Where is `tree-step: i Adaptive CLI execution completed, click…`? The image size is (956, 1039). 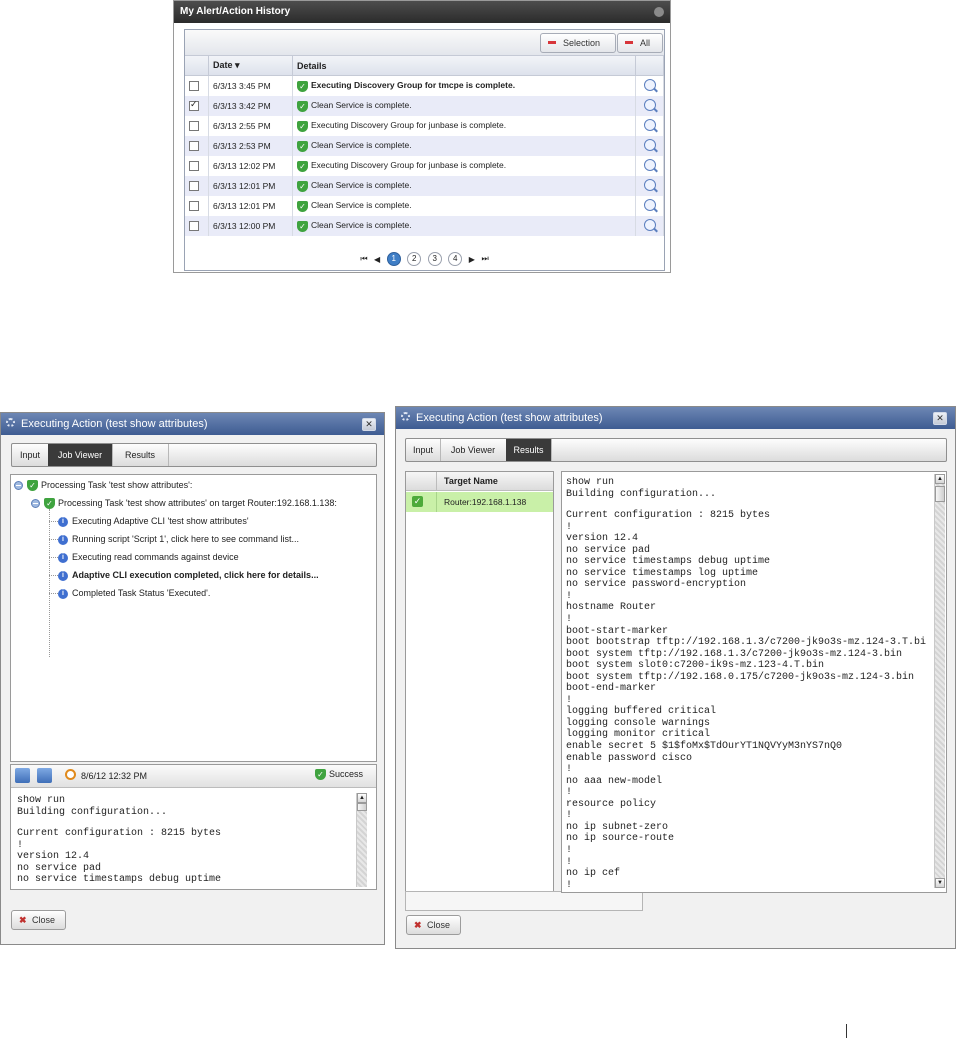 tree-step: i Adaptive CLI execution completed, click… is located at coordinates (184, 575).